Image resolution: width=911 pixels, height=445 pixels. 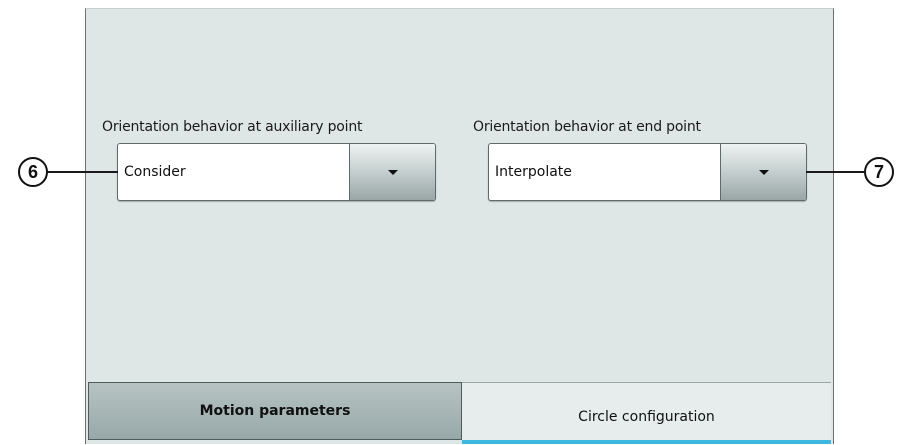 What do you see at coordinates (33, 172) in the screenshot?
I see `callout-6-marker: 6` at bounding box center [33, 172].